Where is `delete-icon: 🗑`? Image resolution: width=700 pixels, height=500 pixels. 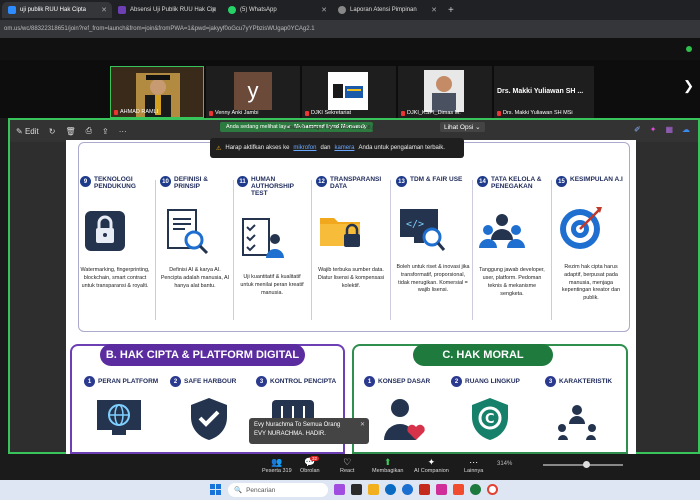 delete-icon: 🗑 is located at coordinates (70, 131).